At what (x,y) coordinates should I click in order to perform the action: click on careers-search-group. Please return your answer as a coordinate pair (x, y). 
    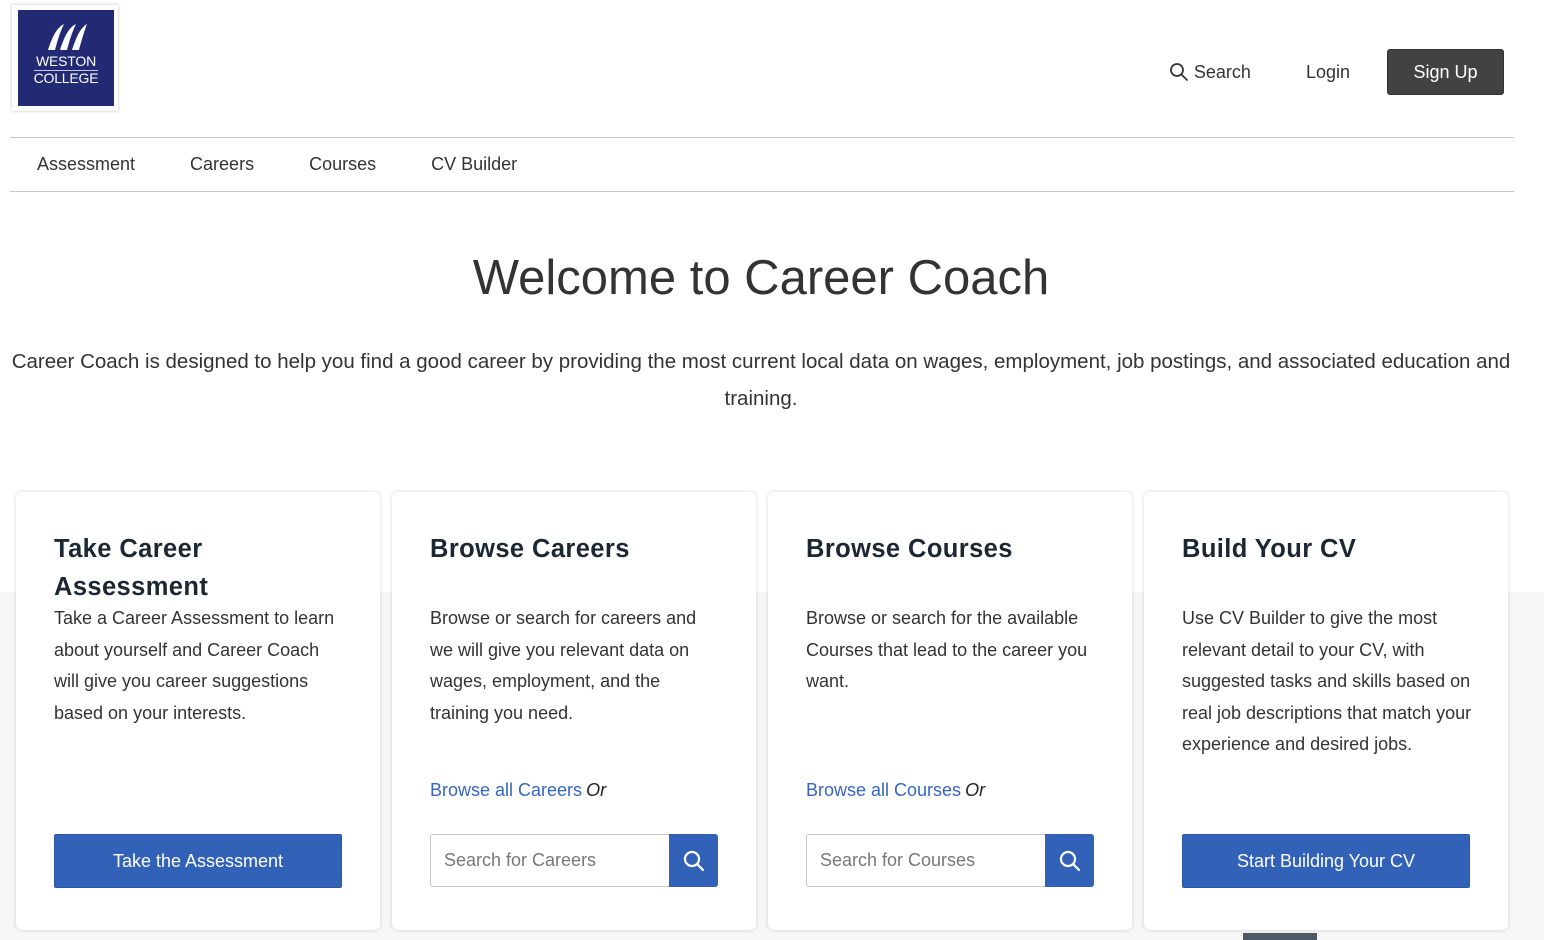
    Looking at the image, I should click on (574, 860).